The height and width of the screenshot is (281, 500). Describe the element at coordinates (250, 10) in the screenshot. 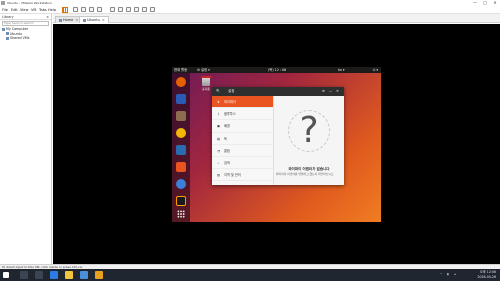

I see `menu-bar: File Edit View VM Tabs Help` at that location.